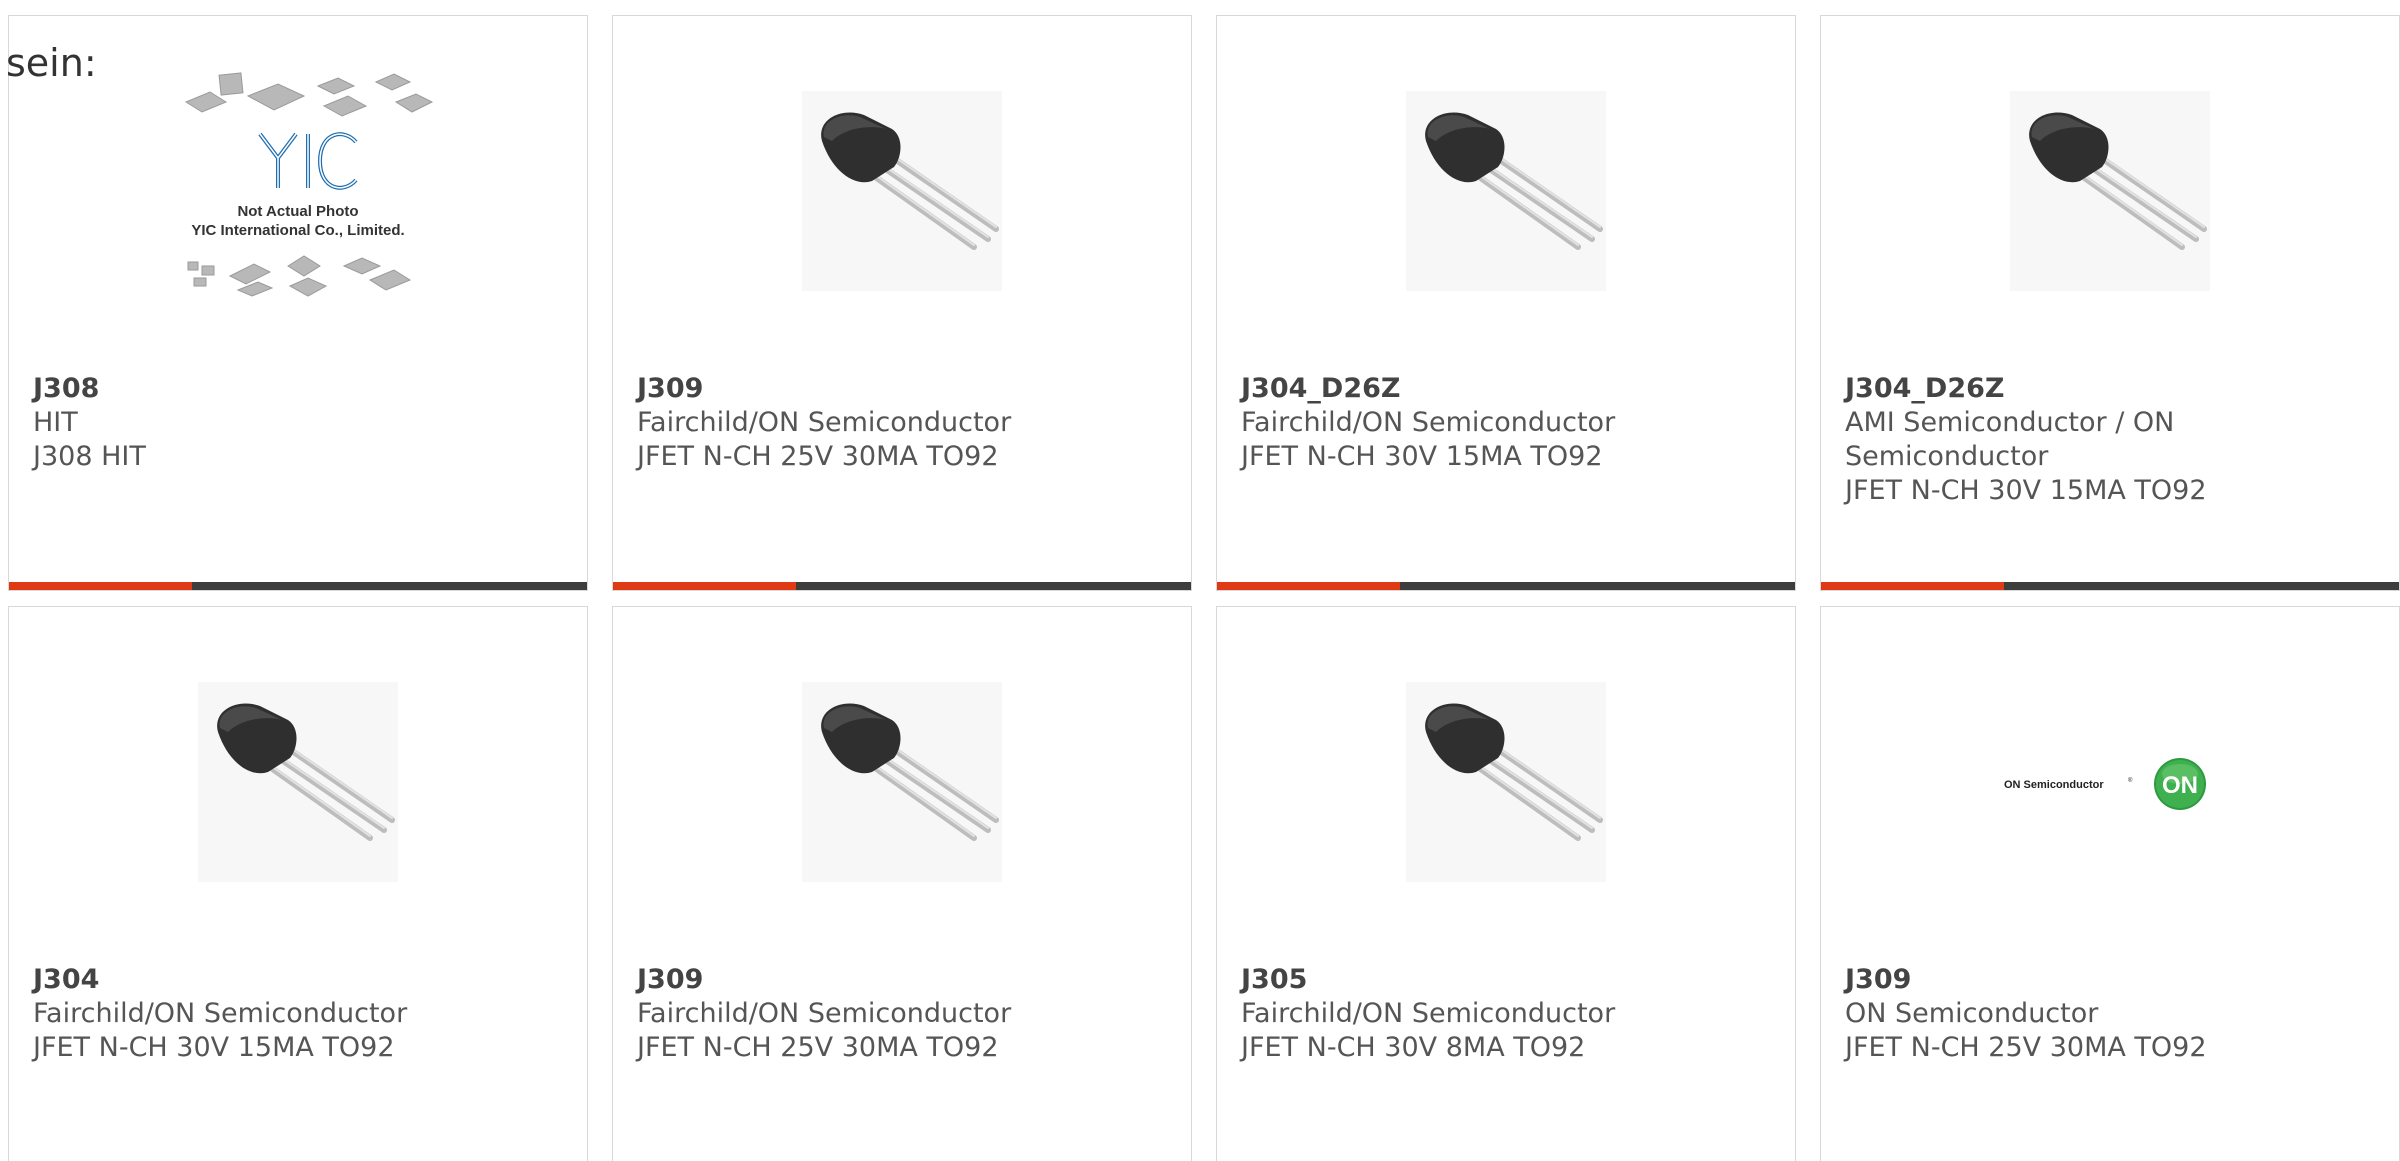 The width and height of the screenshot is (2400, 1161). Describe the element at coordinates (2010, 439) in the screenshot. I see `manufacturer: AMI Semiconductor / ON Semiconductor` at that location.